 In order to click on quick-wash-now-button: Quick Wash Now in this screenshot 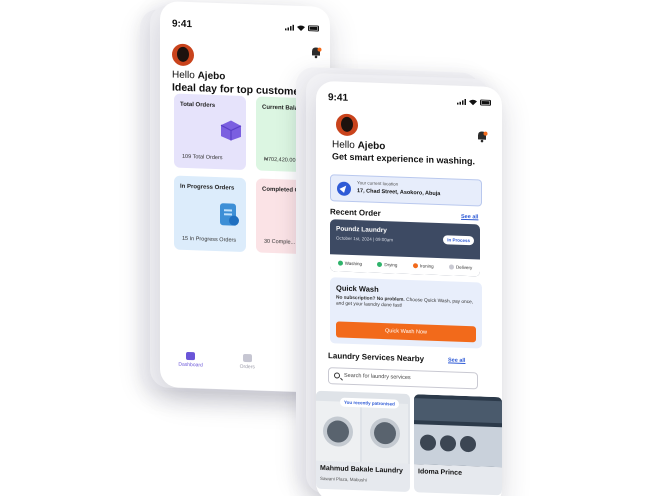, I will do `click(406, 332)`.